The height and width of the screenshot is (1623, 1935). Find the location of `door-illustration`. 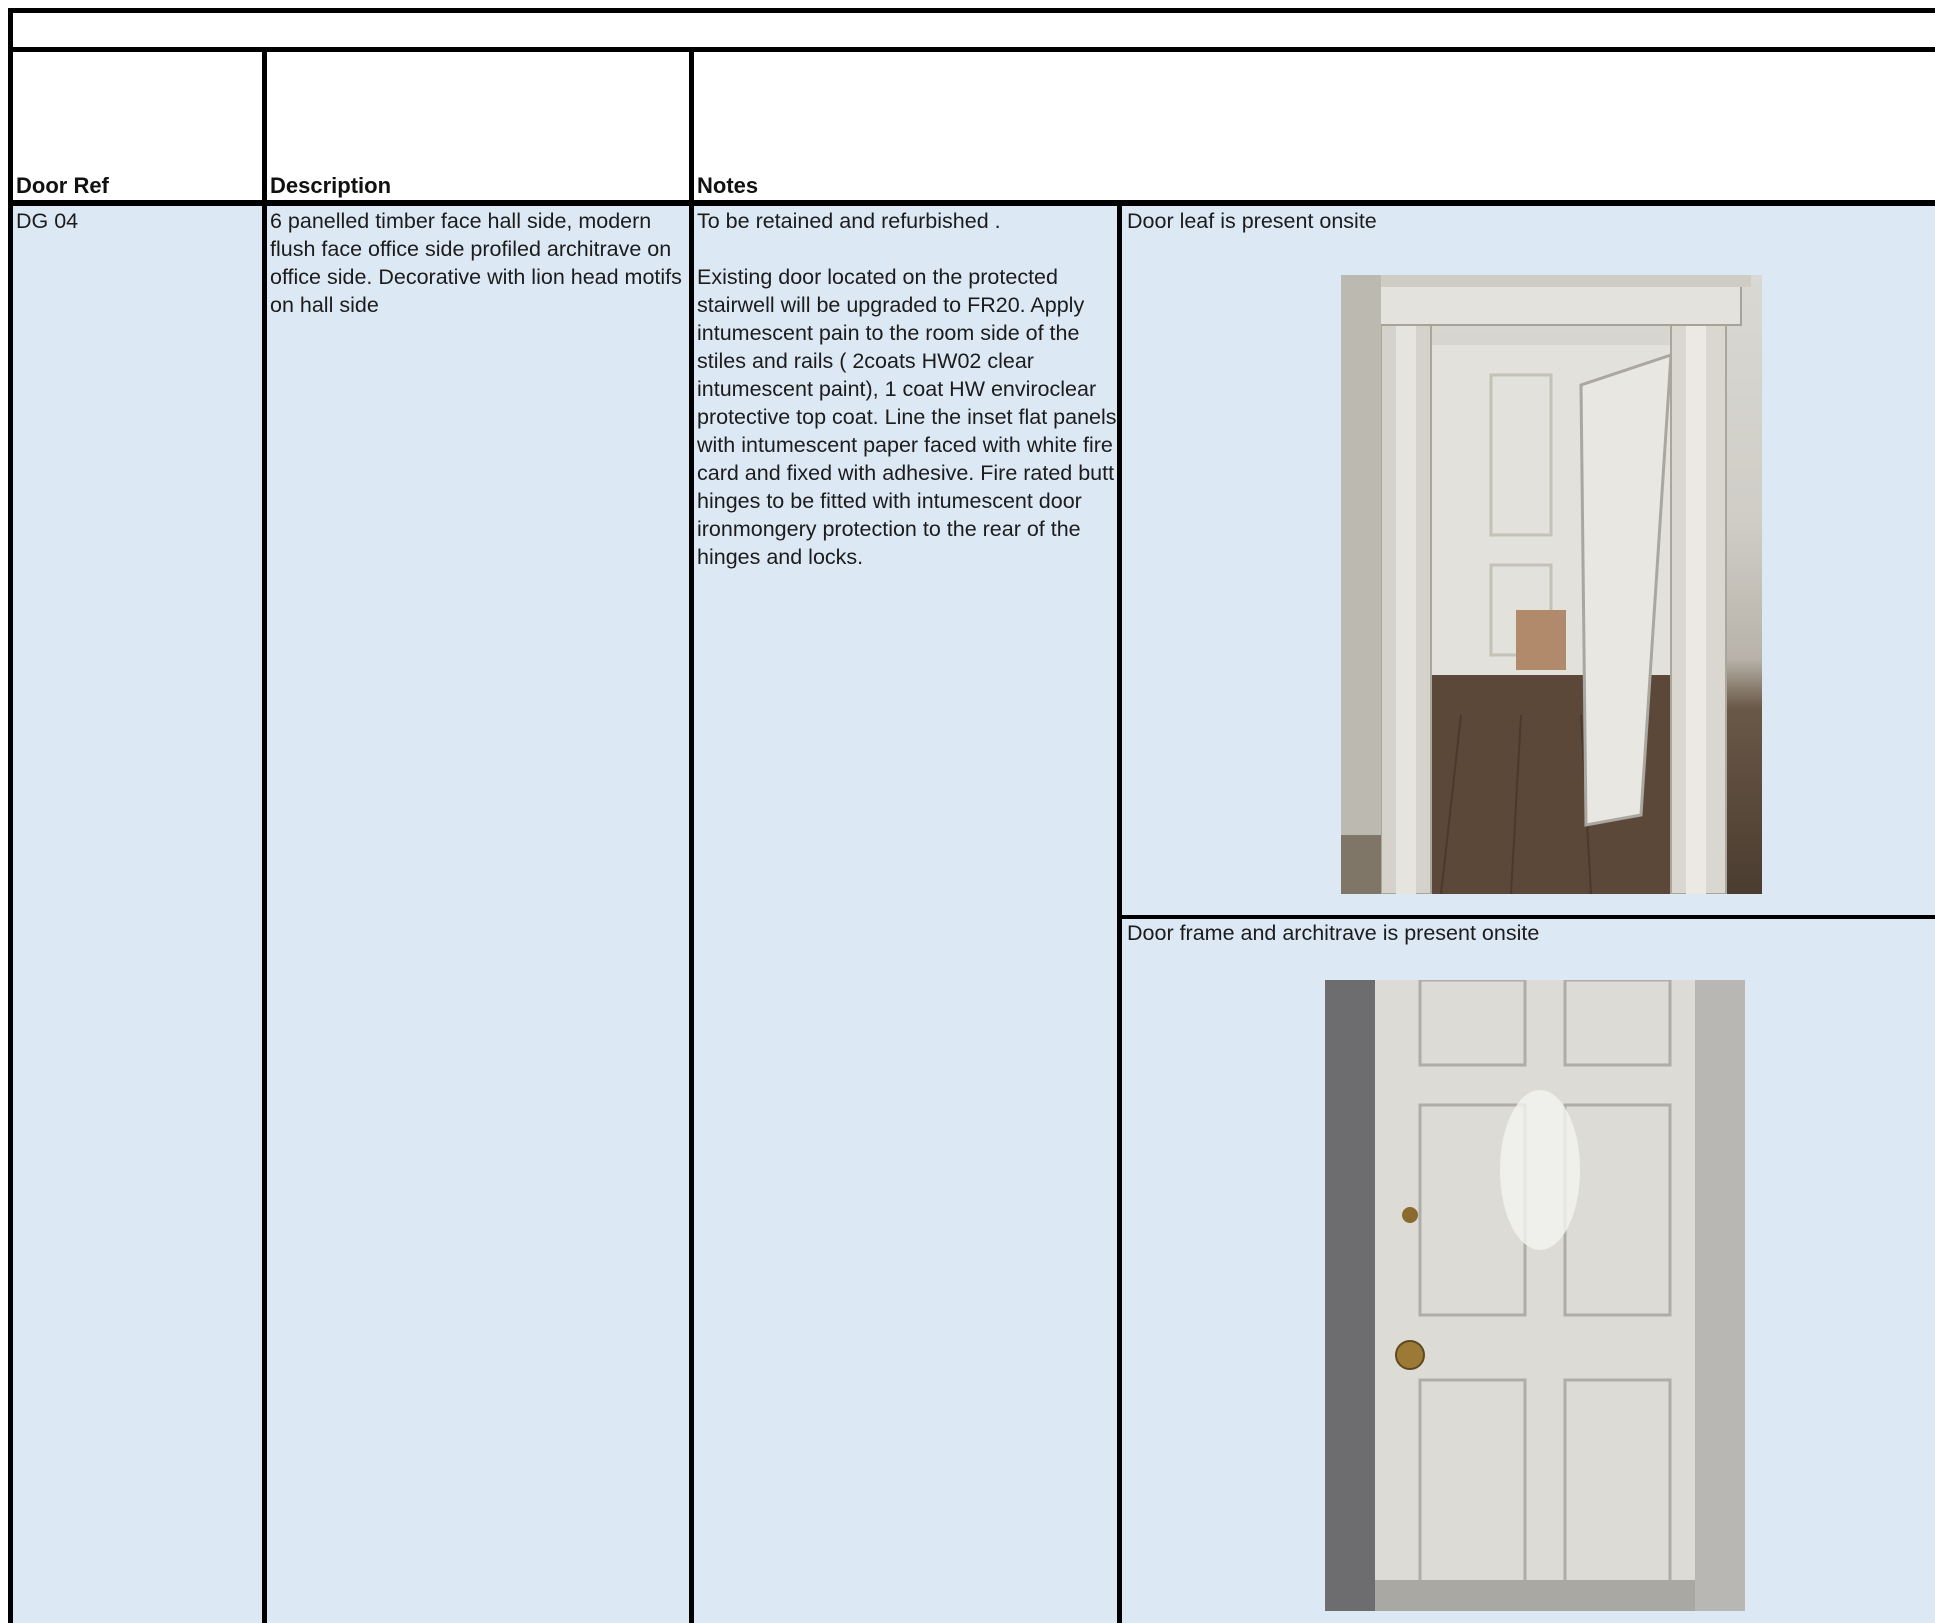

door-illustration is located at coordinates (1535, 1295).